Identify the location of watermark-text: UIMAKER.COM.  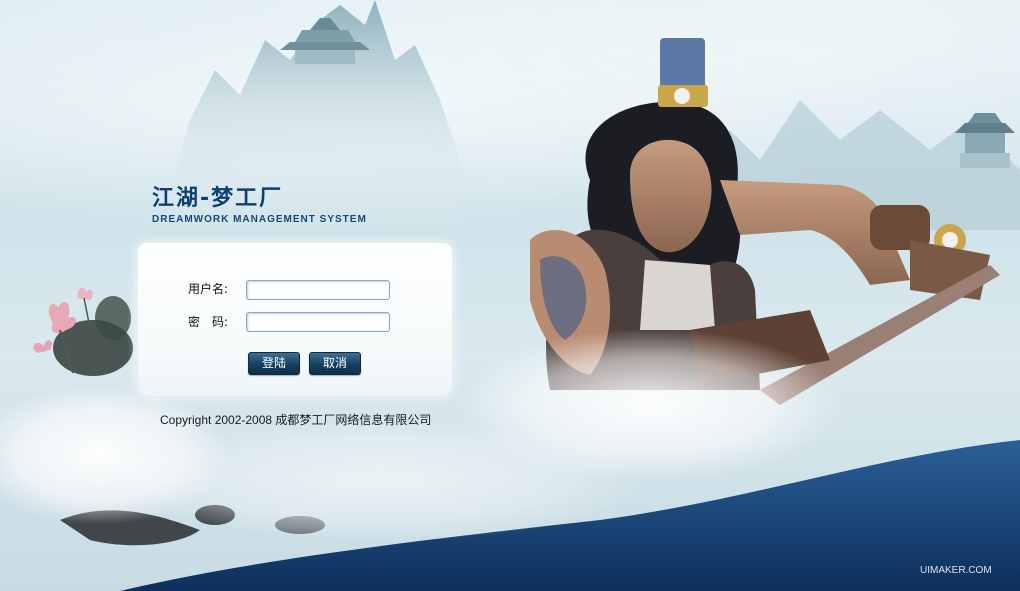
(956, 570).